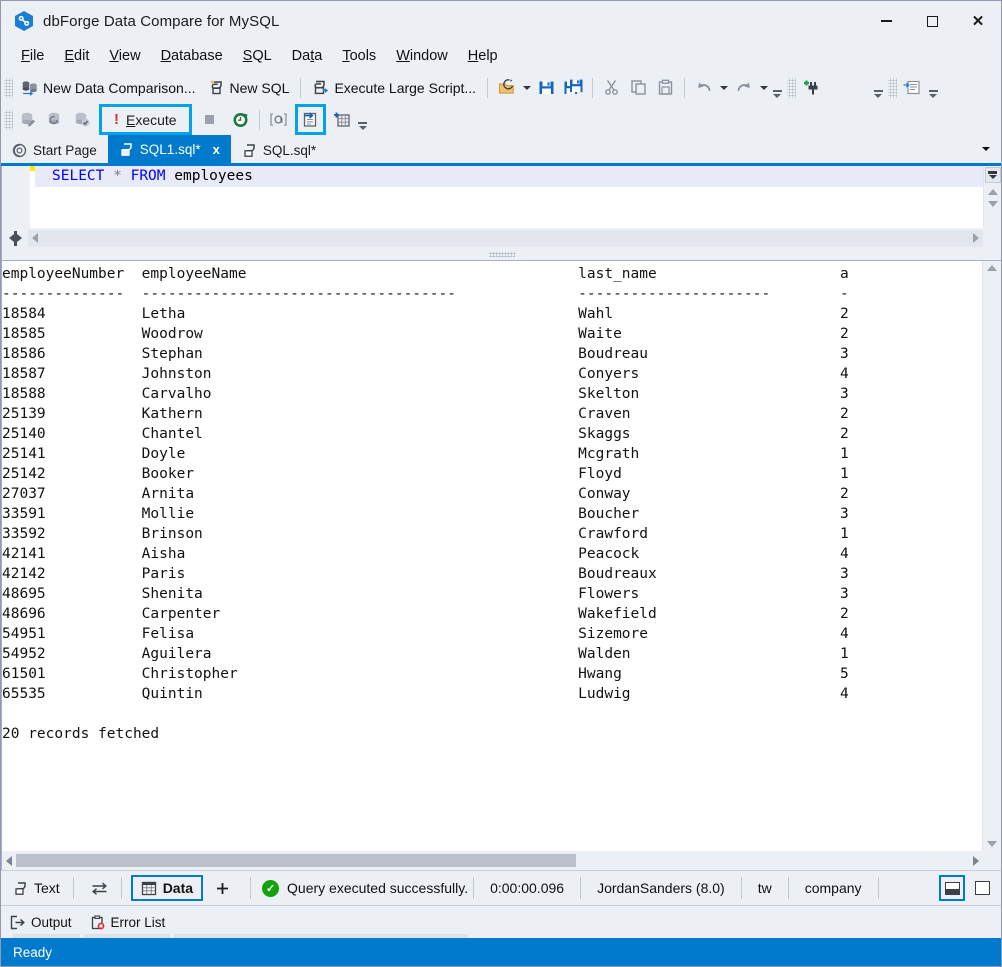 This screenshot has height=967, width=1002. What do you see at coordinates (723, 87) in the screenshot?
I see `undo-dropdown-button` at bounding box center [723, 87].